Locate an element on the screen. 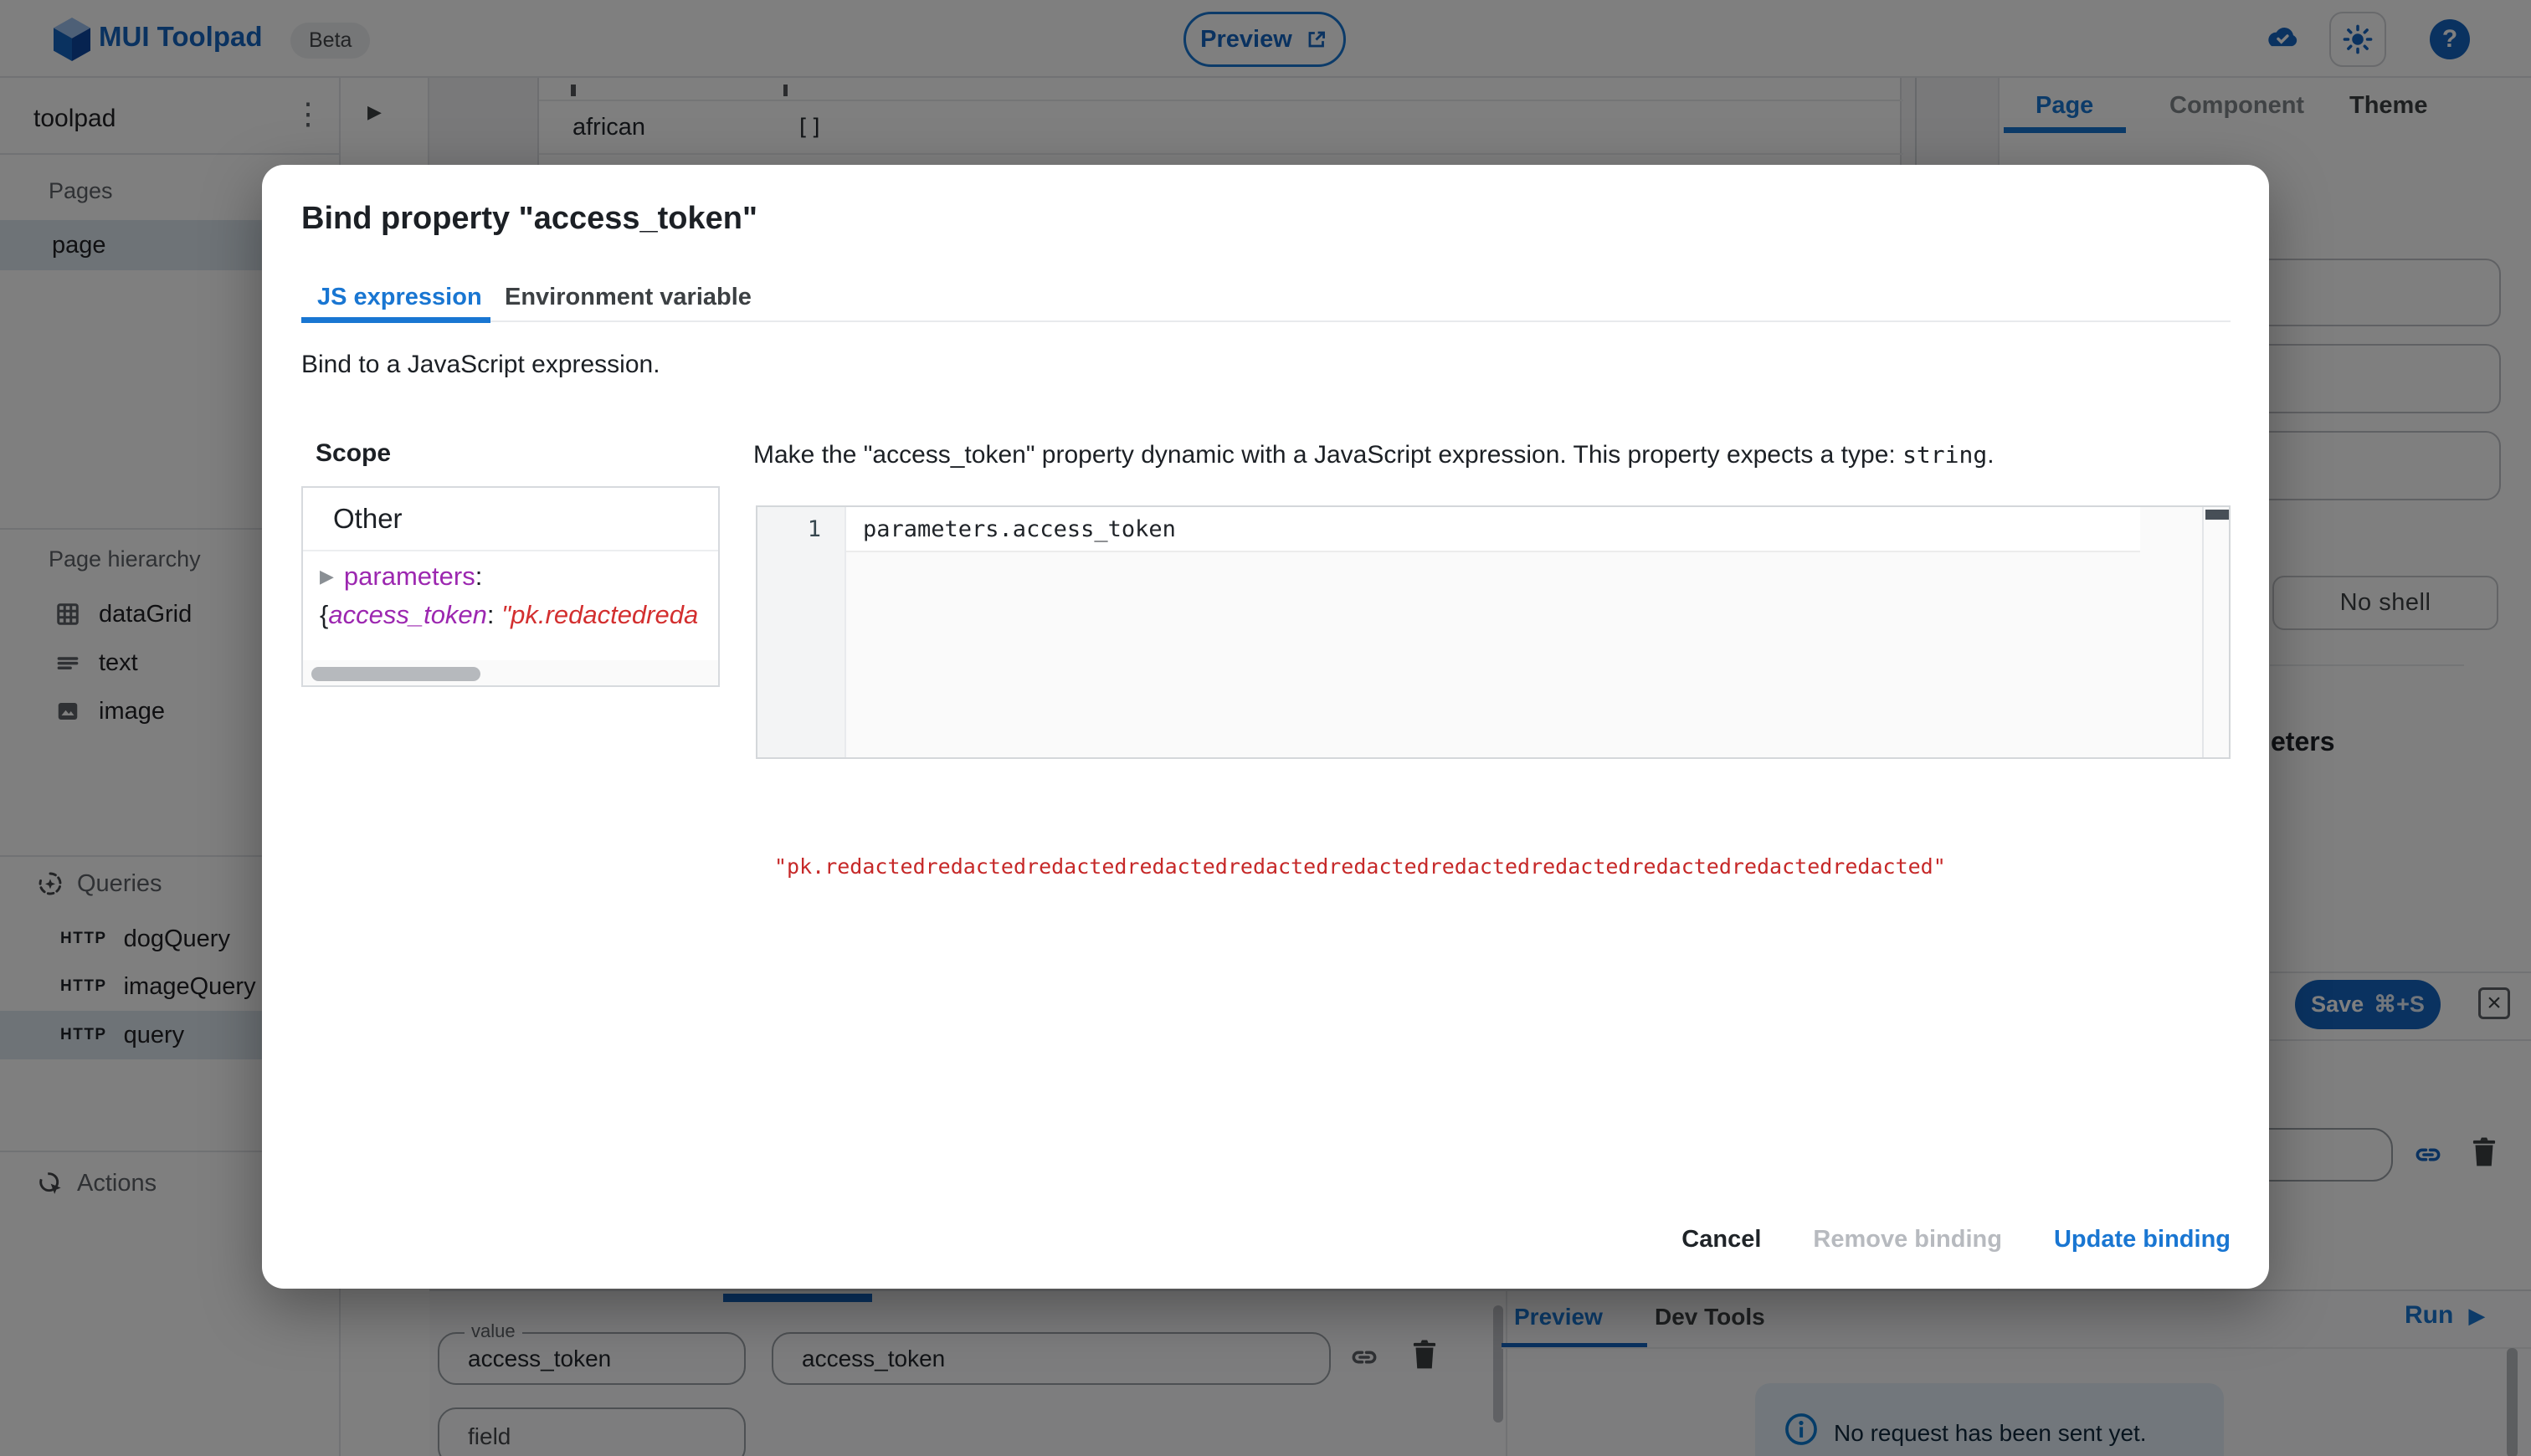  scope-group: Other is located at coordinates (368, 518).